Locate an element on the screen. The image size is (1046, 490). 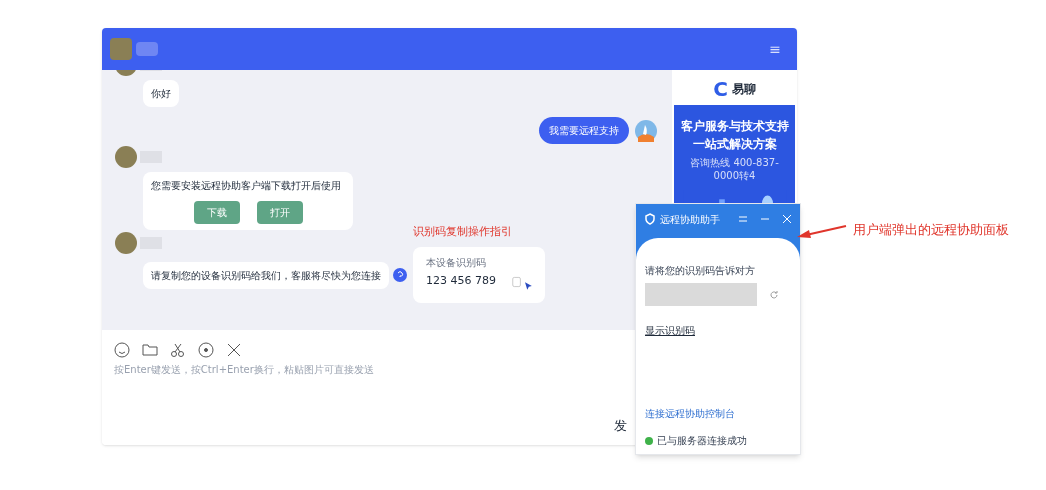
menu-icon is located at coordinates (743, 219).